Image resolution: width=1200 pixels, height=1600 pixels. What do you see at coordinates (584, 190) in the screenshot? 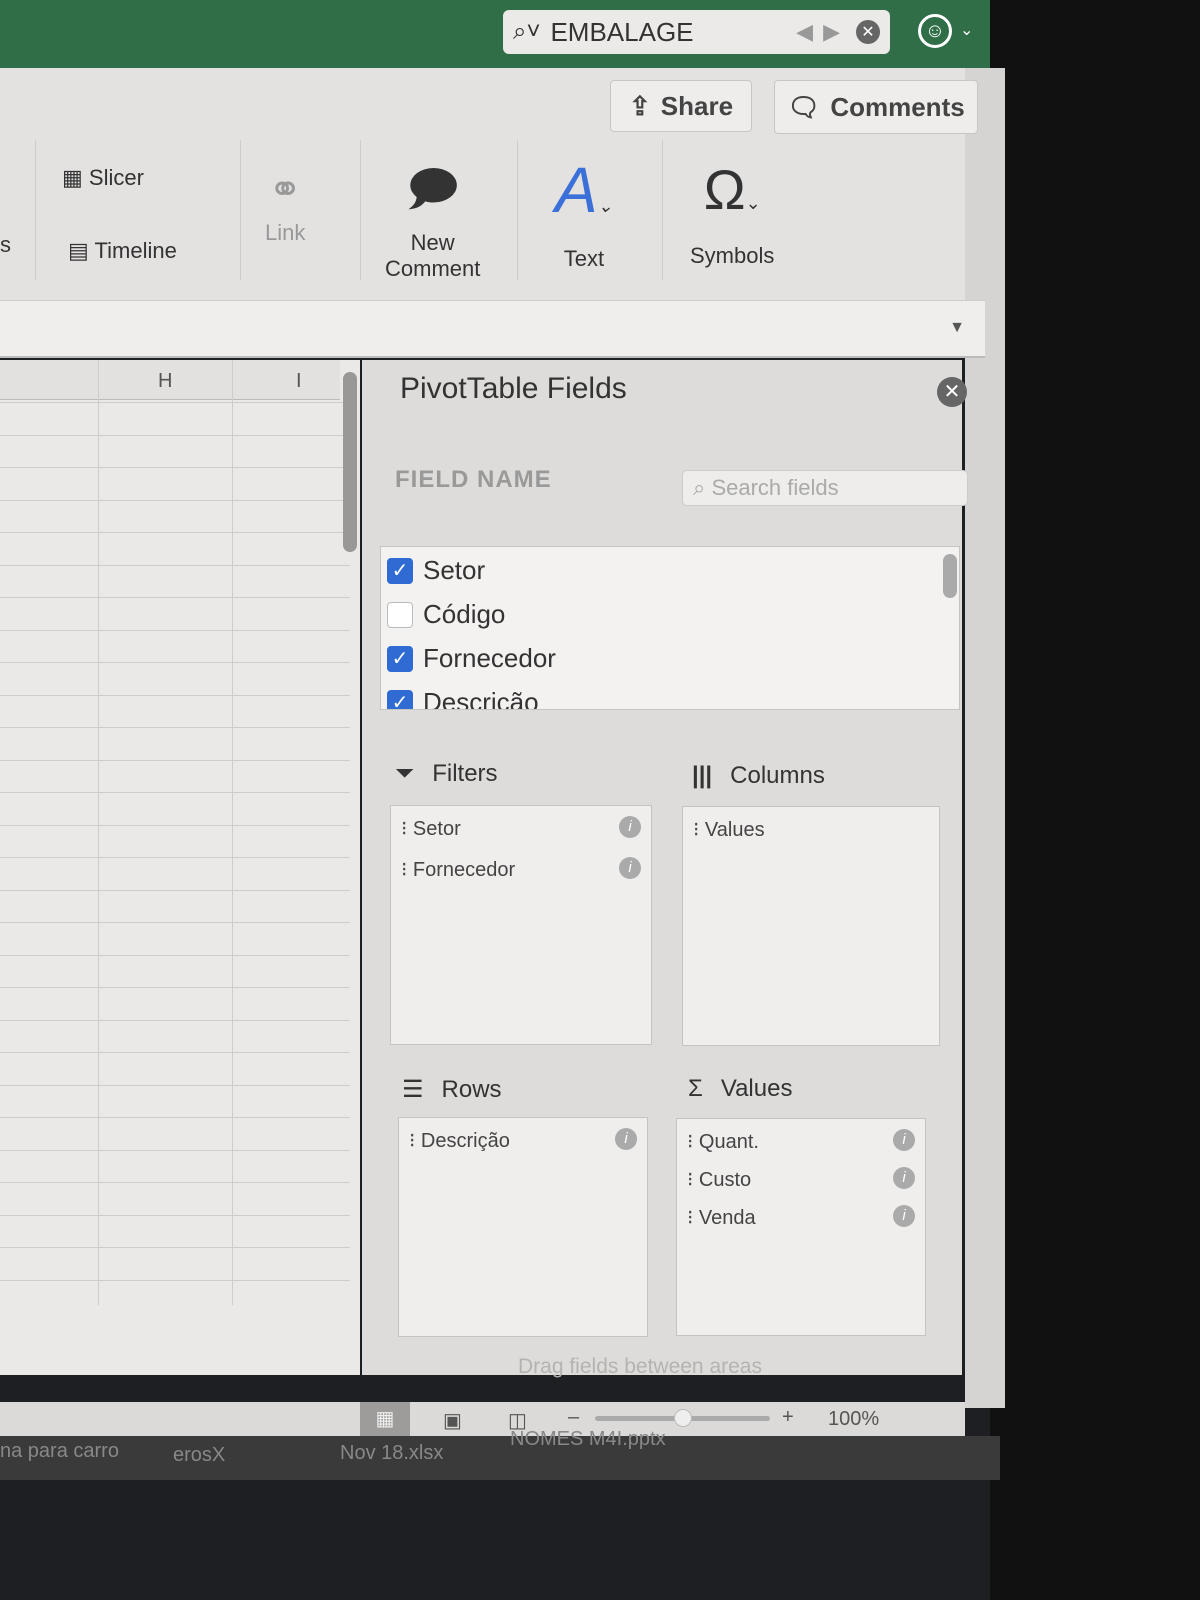
I see `text-icon: A⌄` at bounding box center [584, 190].